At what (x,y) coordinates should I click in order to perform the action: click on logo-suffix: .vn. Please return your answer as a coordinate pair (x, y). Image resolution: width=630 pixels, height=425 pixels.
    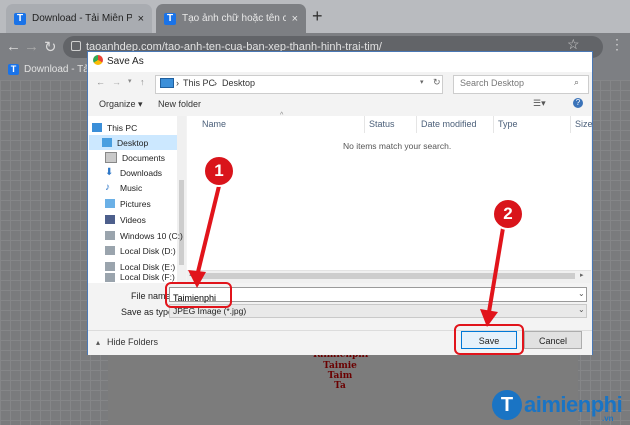
    Looking at the image, I should click on (608, 418).